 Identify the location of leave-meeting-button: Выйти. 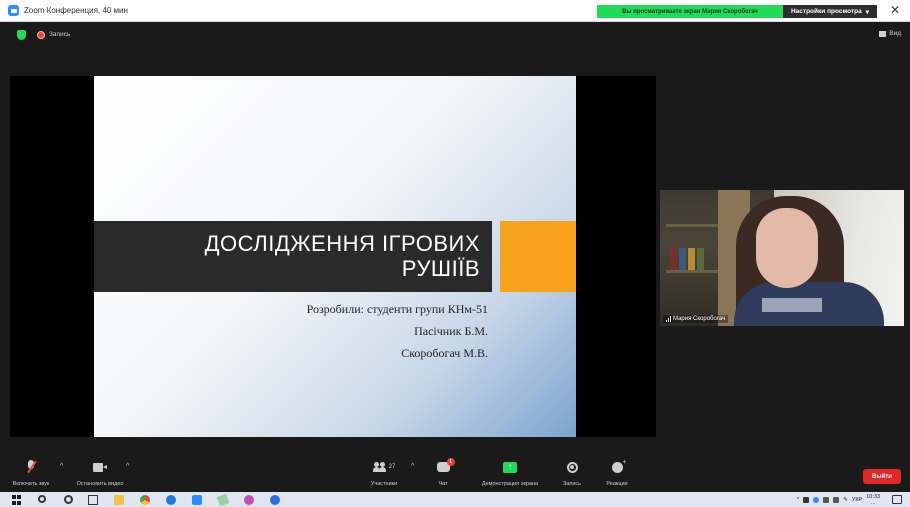
(882, 476).